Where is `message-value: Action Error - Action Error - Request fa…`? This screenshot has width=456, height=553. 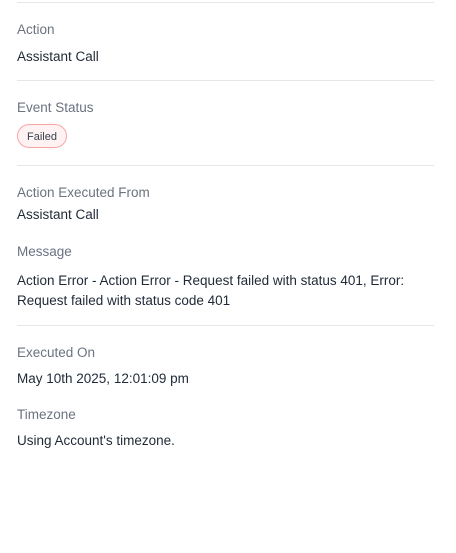 message-value: Action Error - Action Error - Request fa… is located at coordinates (211, 290).